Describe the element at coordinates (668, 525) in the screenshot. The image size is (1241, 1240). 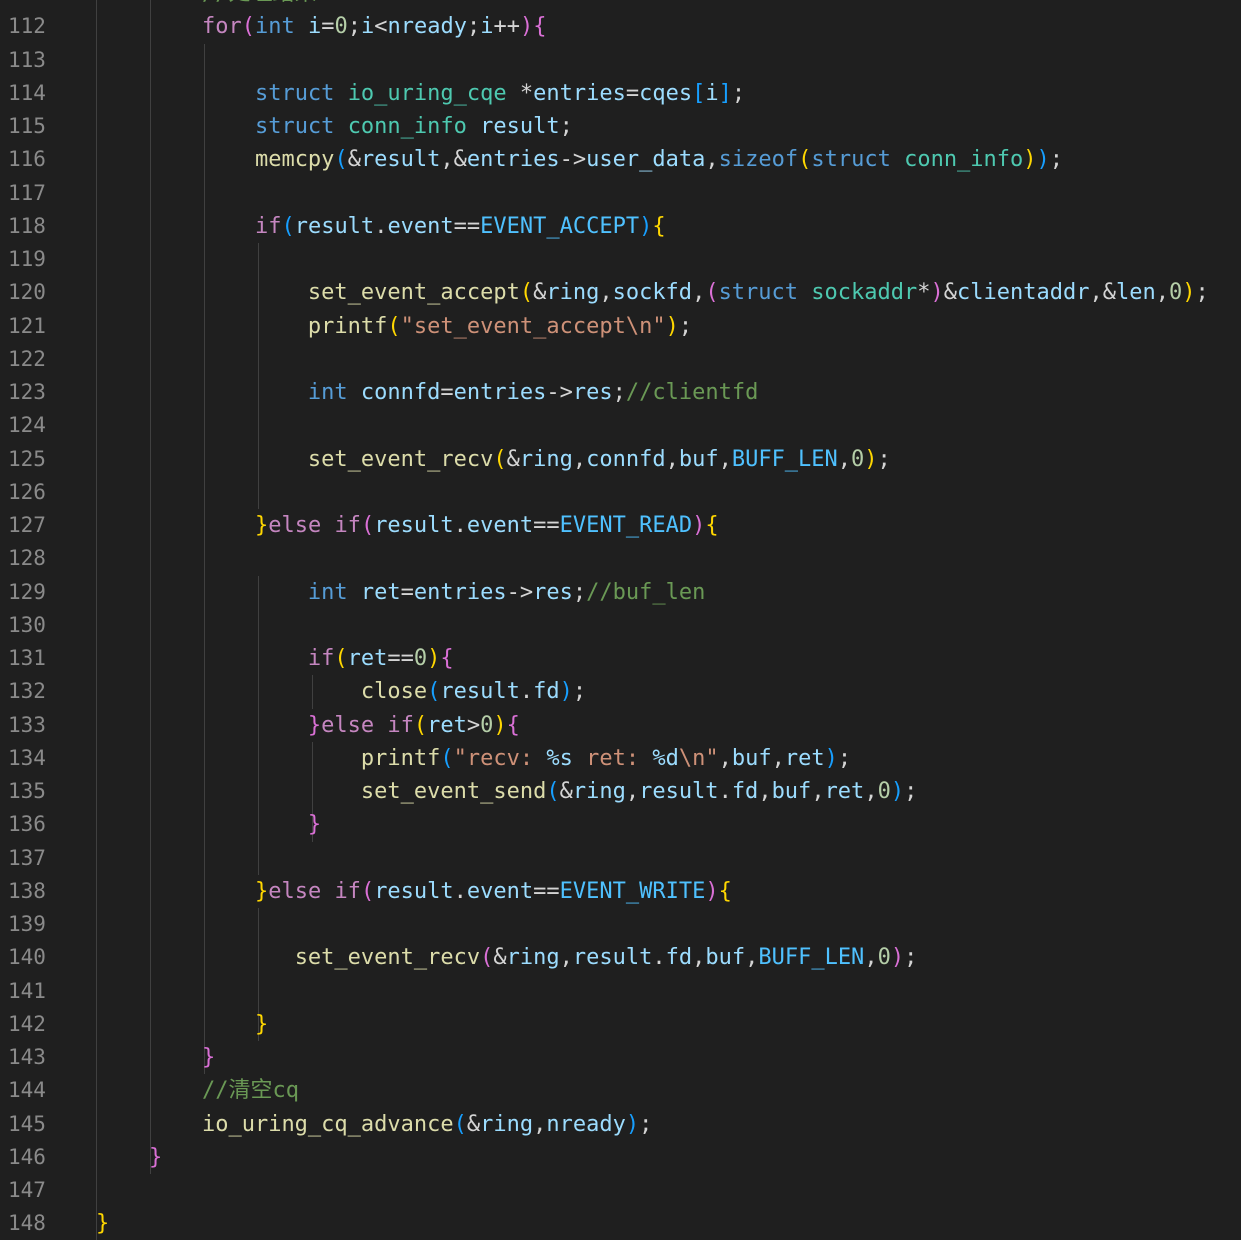
I see `code-line: }else if(result.event==EVENT_READ){` at that location.